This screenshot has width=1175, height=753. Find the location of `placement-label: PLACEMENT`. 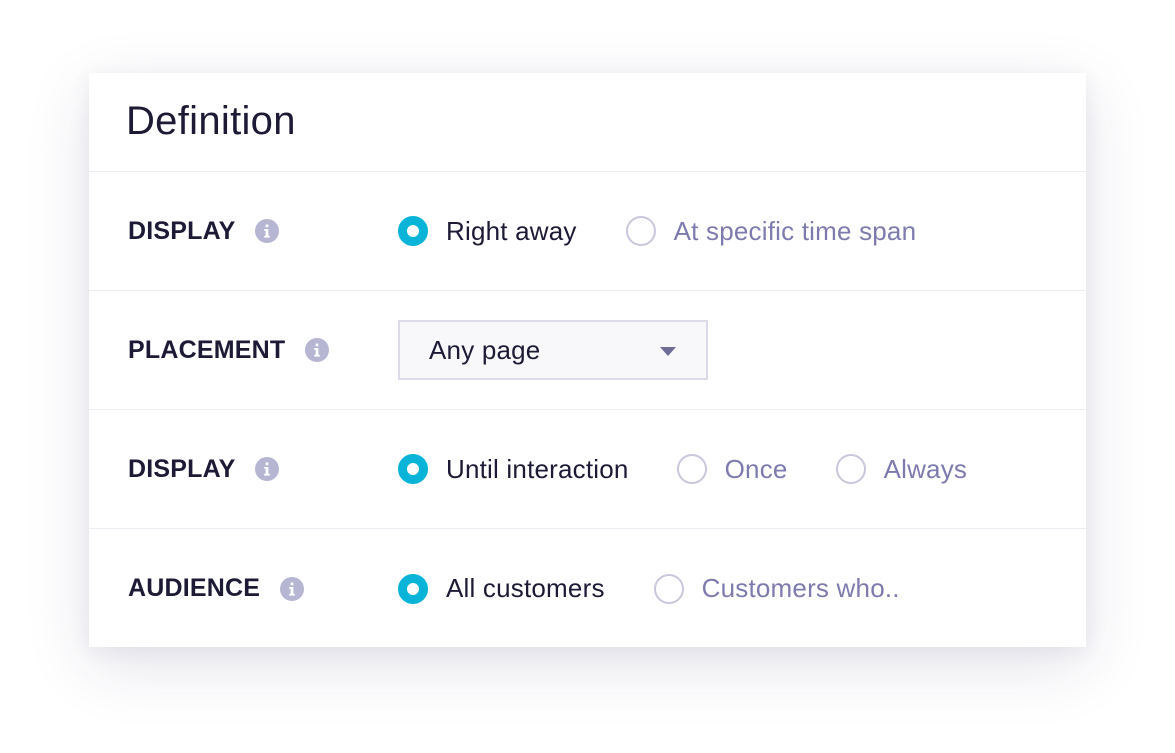

placement-label: PLACEMENT is located at coordinates (207, 349).